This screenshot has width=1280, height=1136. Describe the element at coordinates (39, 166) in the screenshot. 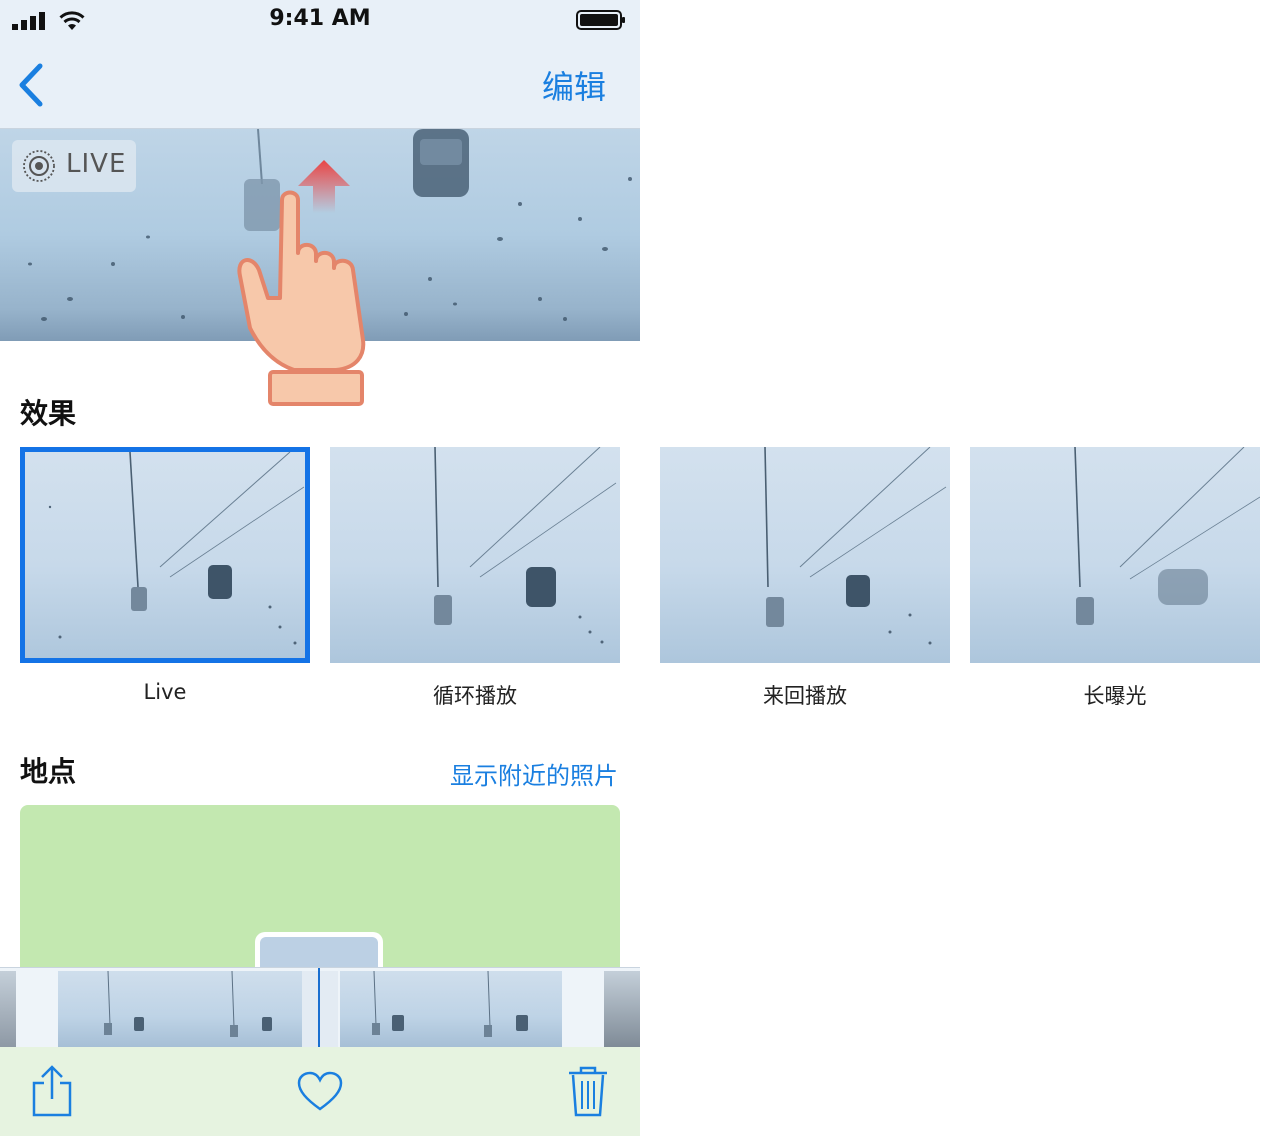

I see `live-photo-icon` at that location.